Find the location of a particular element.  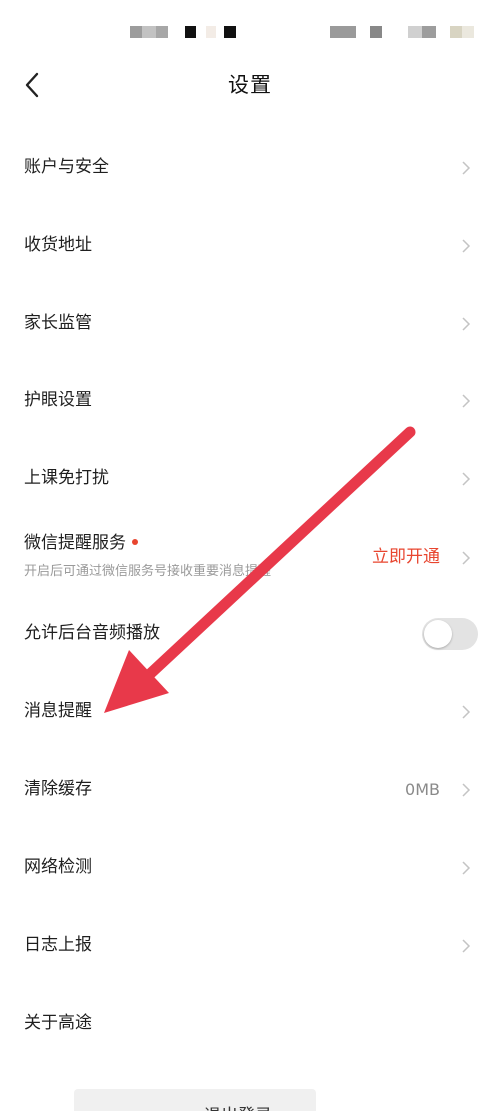

logout-label: 退出登录 is located at coordinates (238, 1106).